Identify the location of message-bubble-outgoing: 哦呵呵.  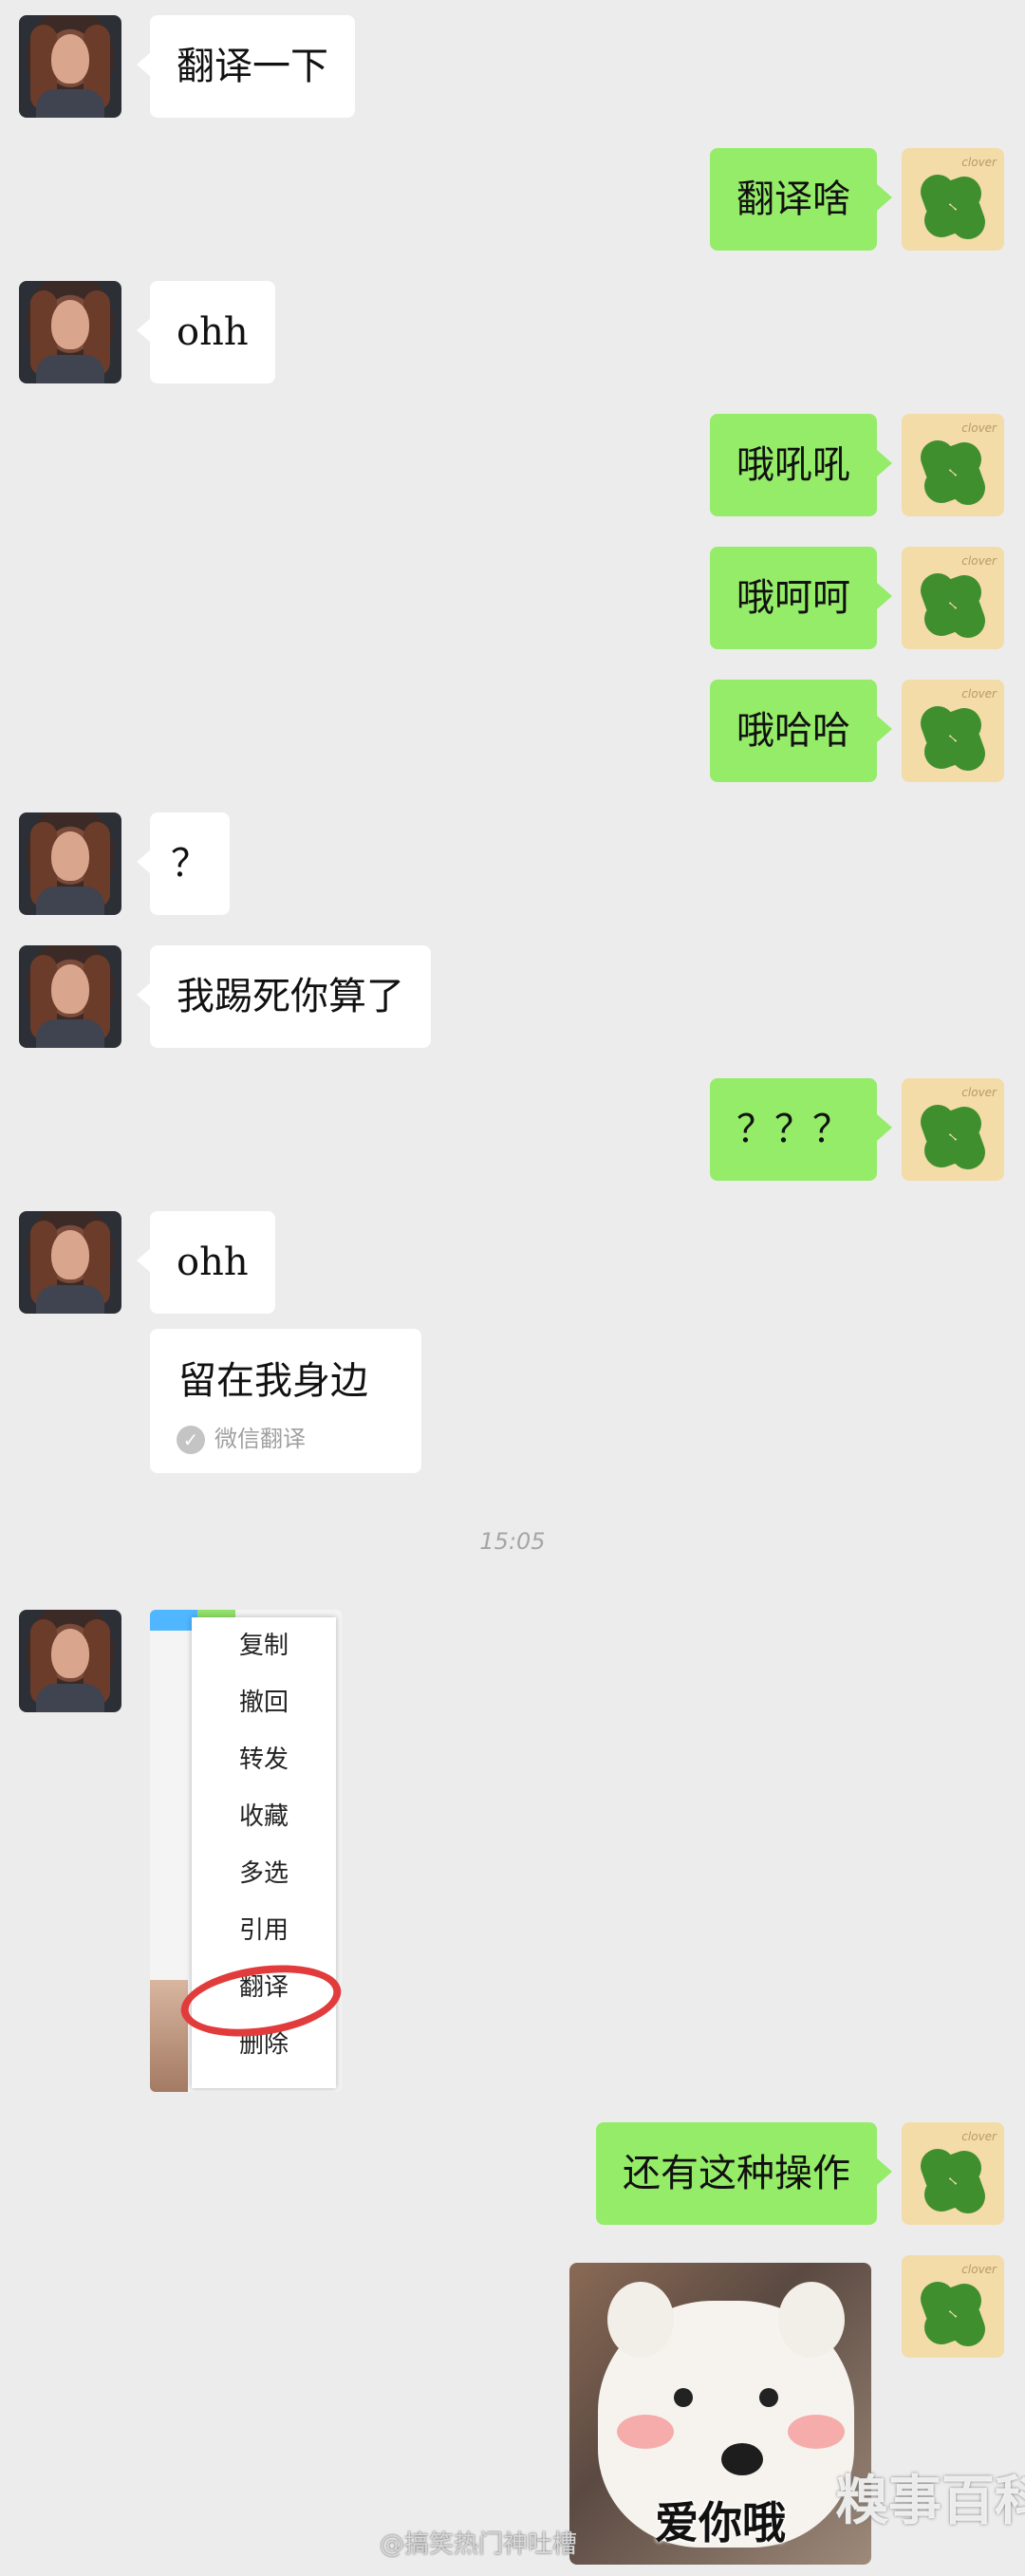
(801, 598).